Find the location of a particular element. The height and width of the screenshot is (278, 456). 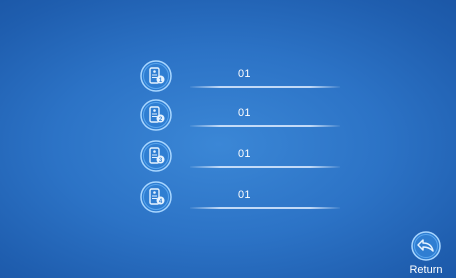

door-station-1-value: 01 is located at coordinates (244, 74).